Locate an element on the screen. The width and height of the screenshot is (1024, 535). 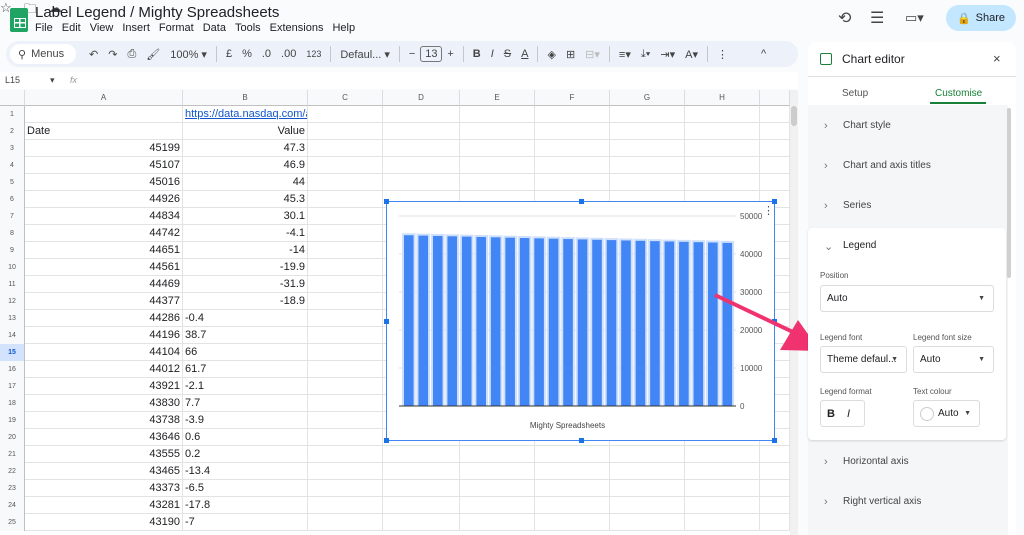
row-header: 1 is located at coordinates (12, 114).